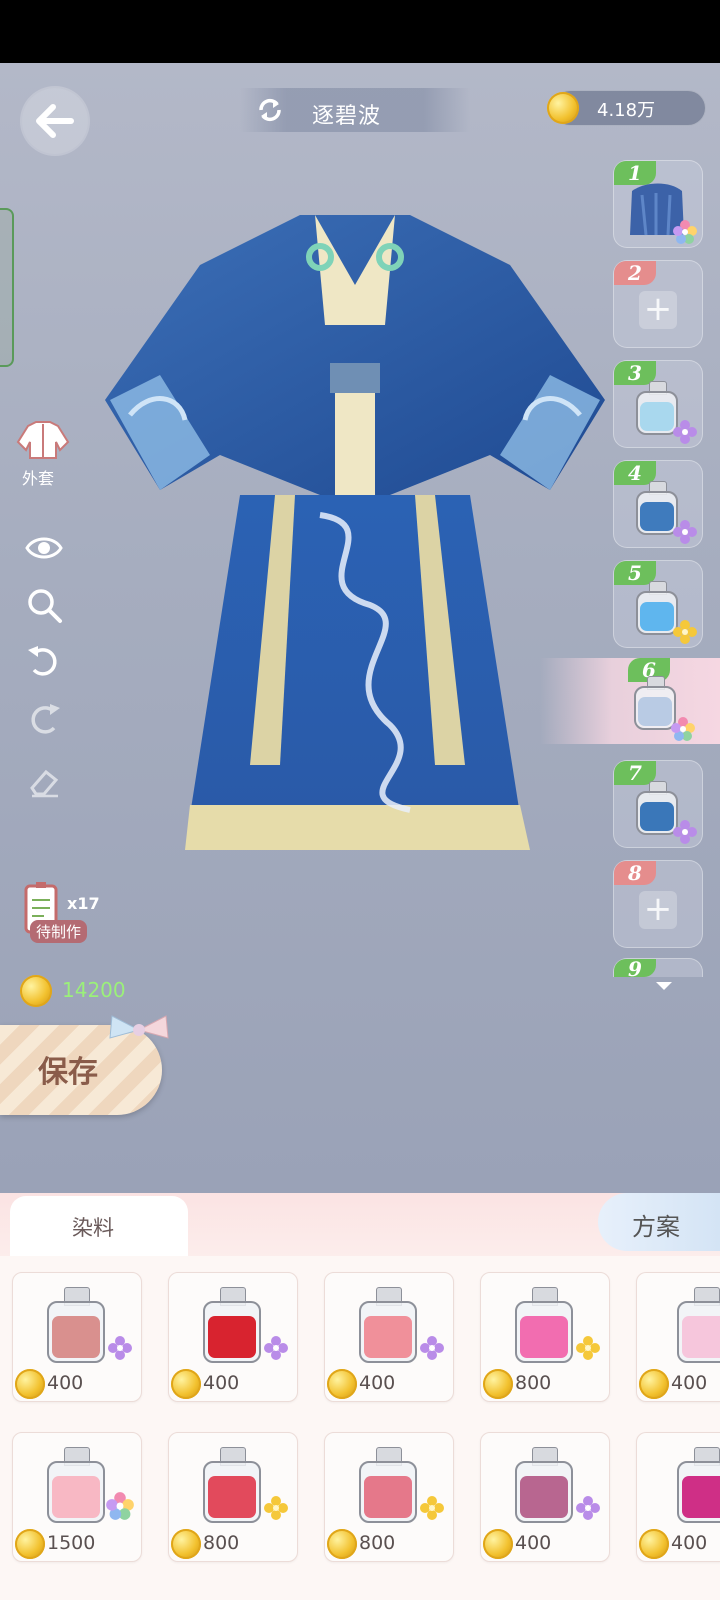 The width and height of the screenshot is (720, 1600). Describe the element at coordinates (635, 873) in the screenshot. I see `slot-number: 8` at that location.